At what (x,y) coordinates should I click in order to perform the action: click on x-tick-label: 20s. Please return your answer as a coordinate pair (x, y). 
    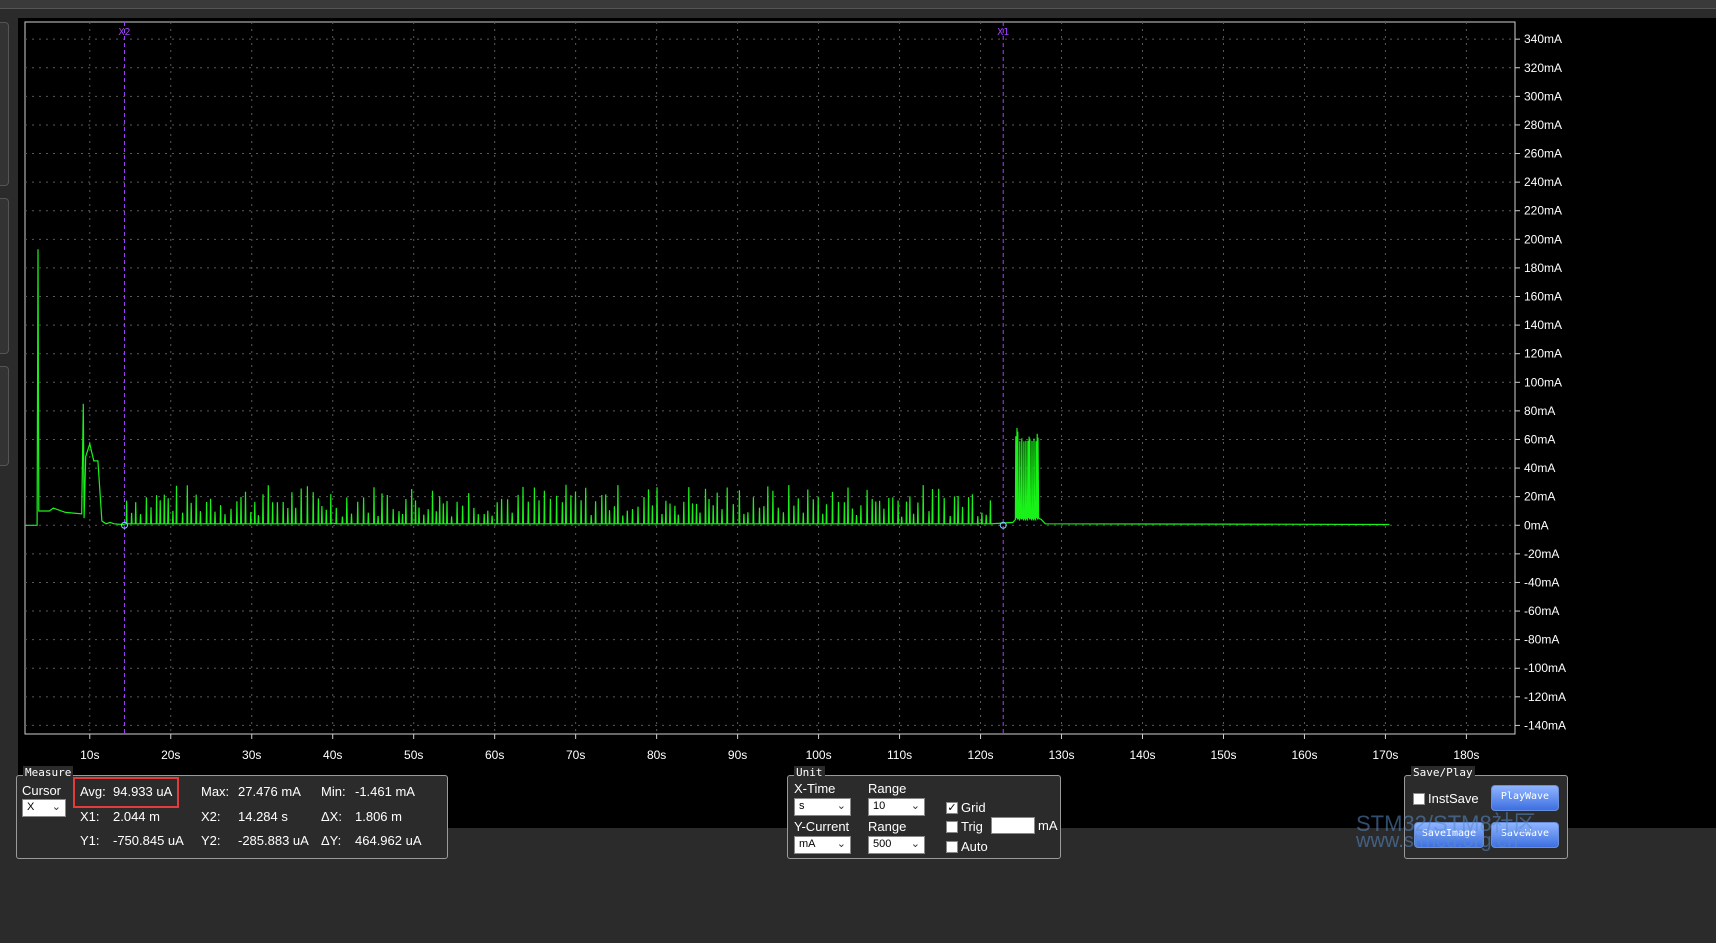
    Looking at the image, I should click on (170, 755).